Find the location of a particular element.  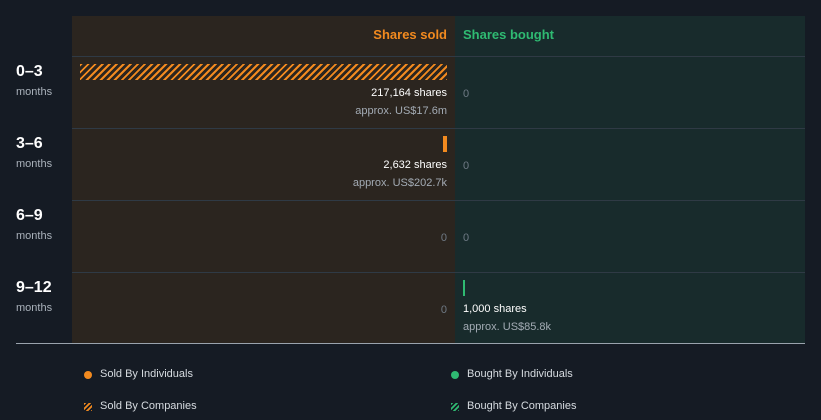

period-label: 3–6 is located at coordinates (29, 143).